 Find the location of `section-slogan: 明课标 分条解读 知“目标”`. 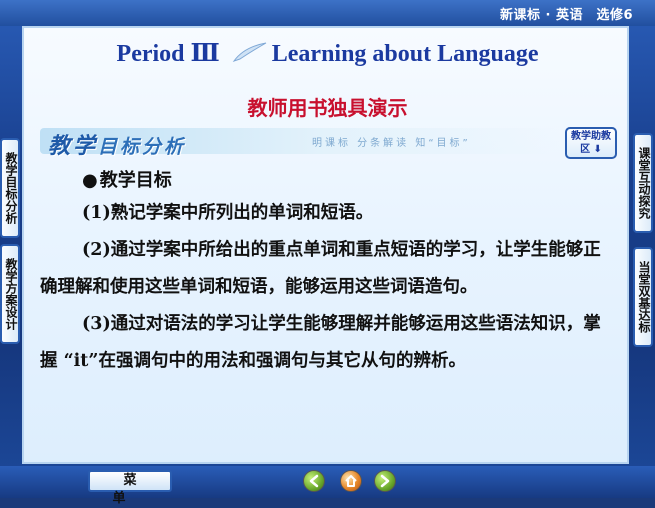

section-slogan: 明课标 分条解读 知“目标” is located at coordinates (391, 143).